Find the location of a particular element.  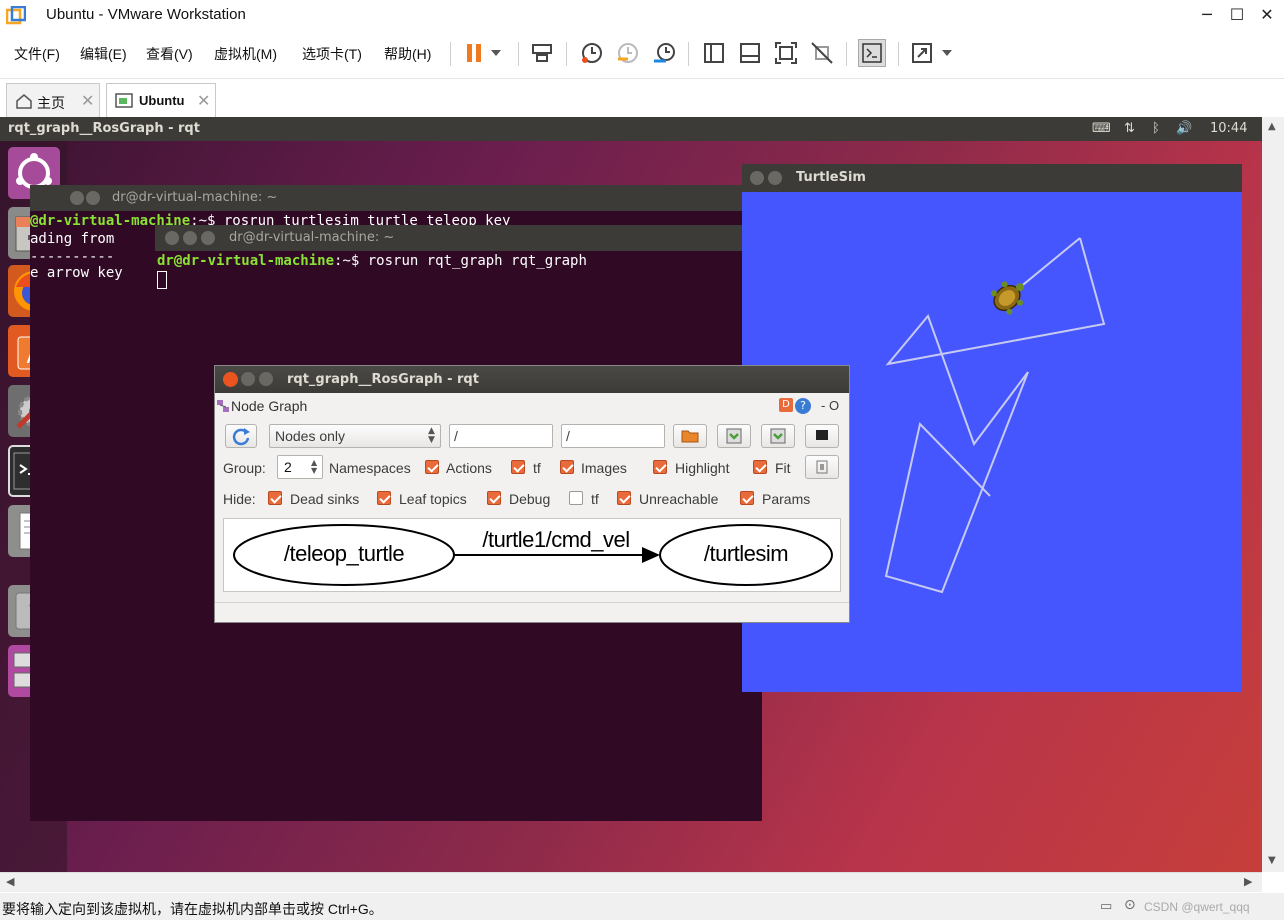

command-text: rosrun rqt_graph rqt_graph is located at coordinates (473, 261).